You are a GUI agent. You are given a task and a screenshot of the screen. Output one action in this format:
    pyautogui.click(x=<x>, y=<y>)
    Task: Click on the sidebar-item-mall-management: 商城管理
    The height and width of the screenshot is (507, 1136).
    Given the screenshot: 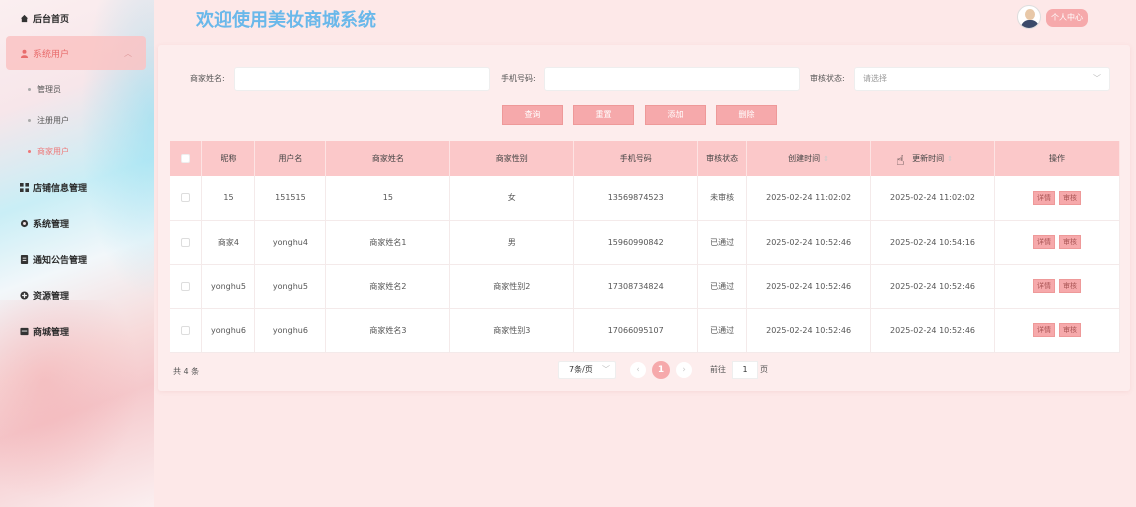 What is the action you would take?
    pyautogui.click(x=77, y=331)
    